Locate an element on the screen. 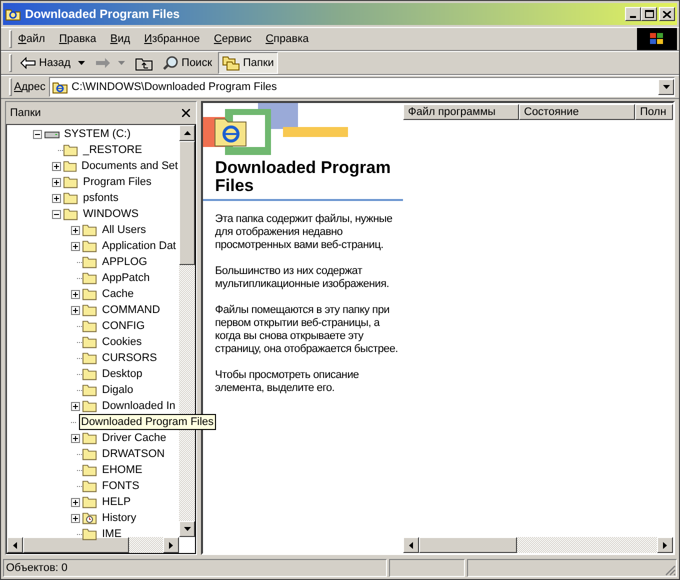  description-text: Большинство из них содержат мультипликационные изображения. is located at coordinates (302, 278).